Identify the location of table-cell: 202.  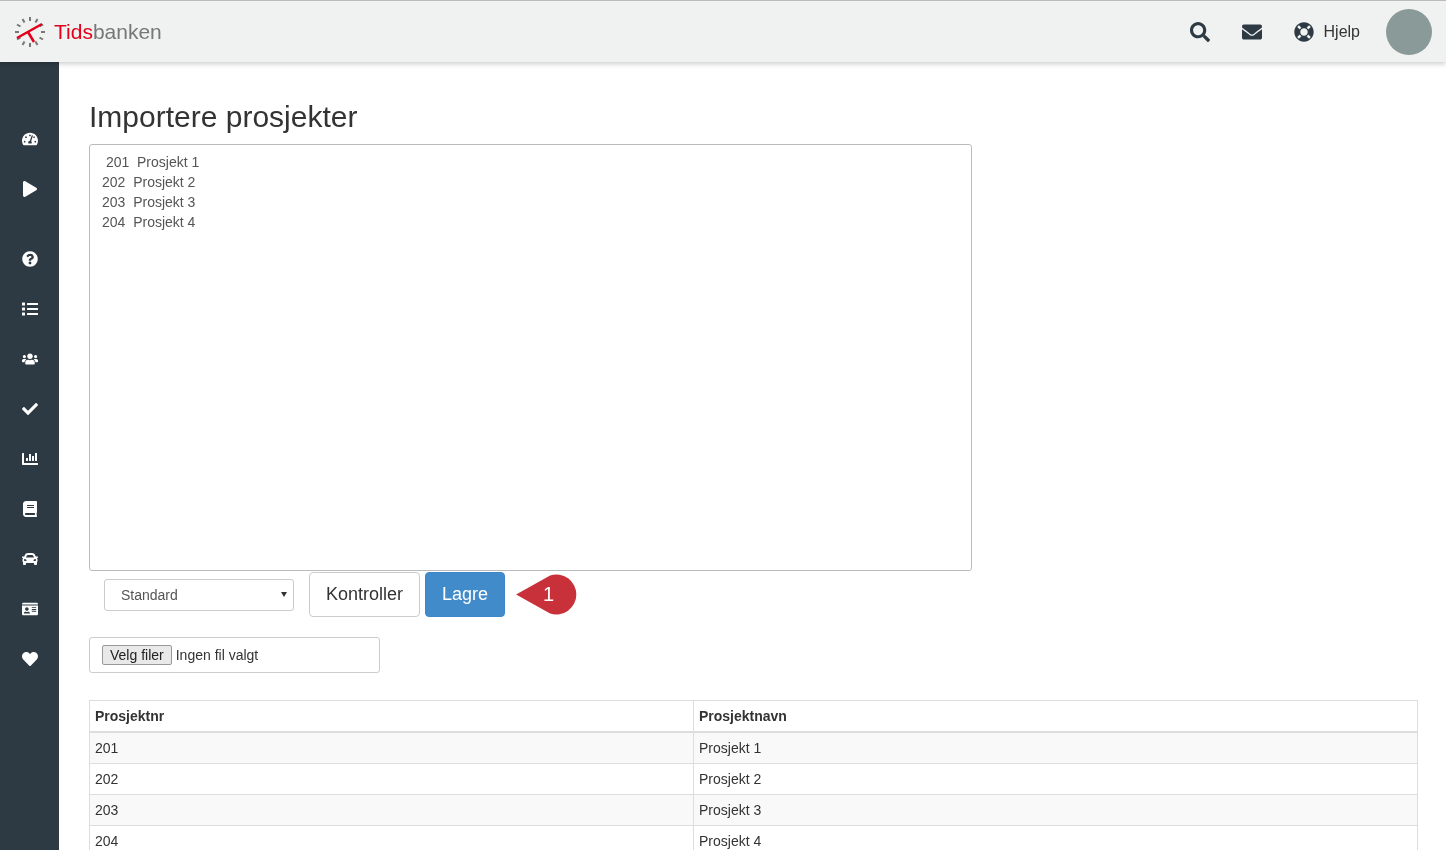
(391, 779).